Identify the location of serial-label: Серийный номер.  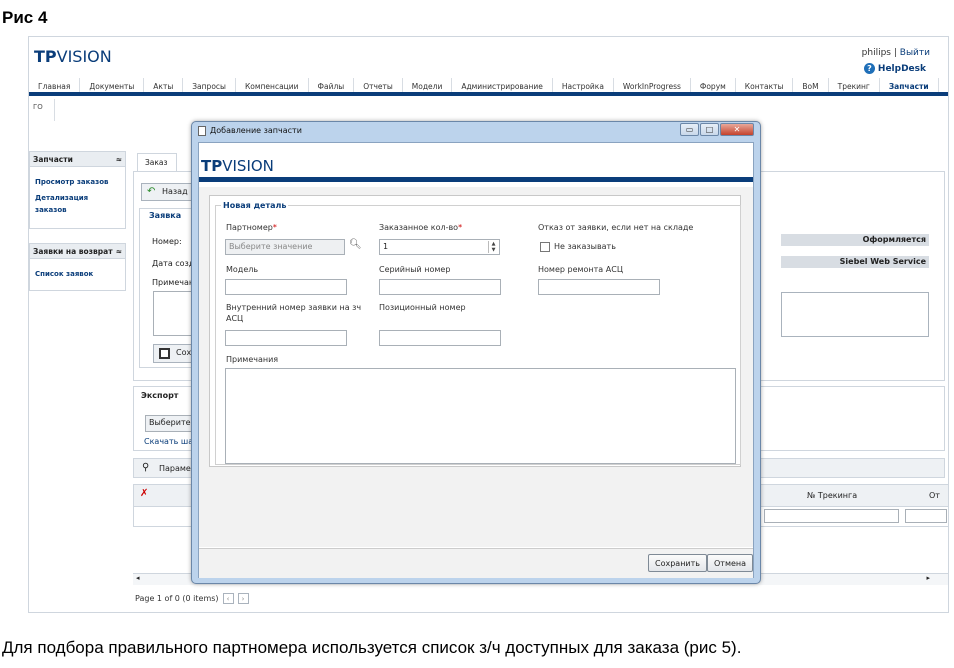
(415, 269).